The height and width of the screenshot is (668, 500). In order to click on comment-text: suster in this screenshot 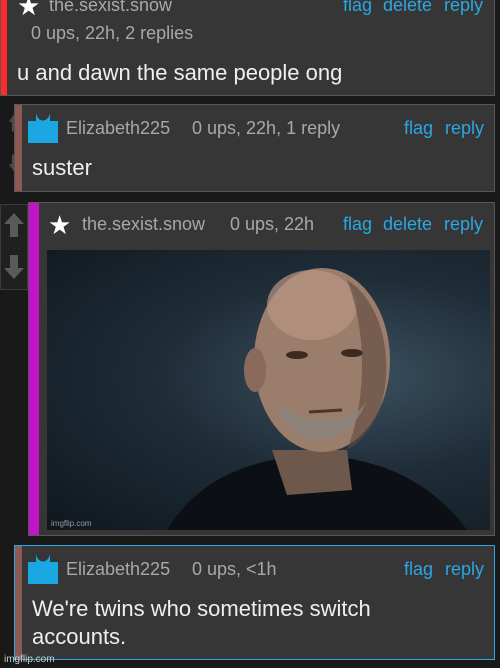, I will do `click(62, 167)`.